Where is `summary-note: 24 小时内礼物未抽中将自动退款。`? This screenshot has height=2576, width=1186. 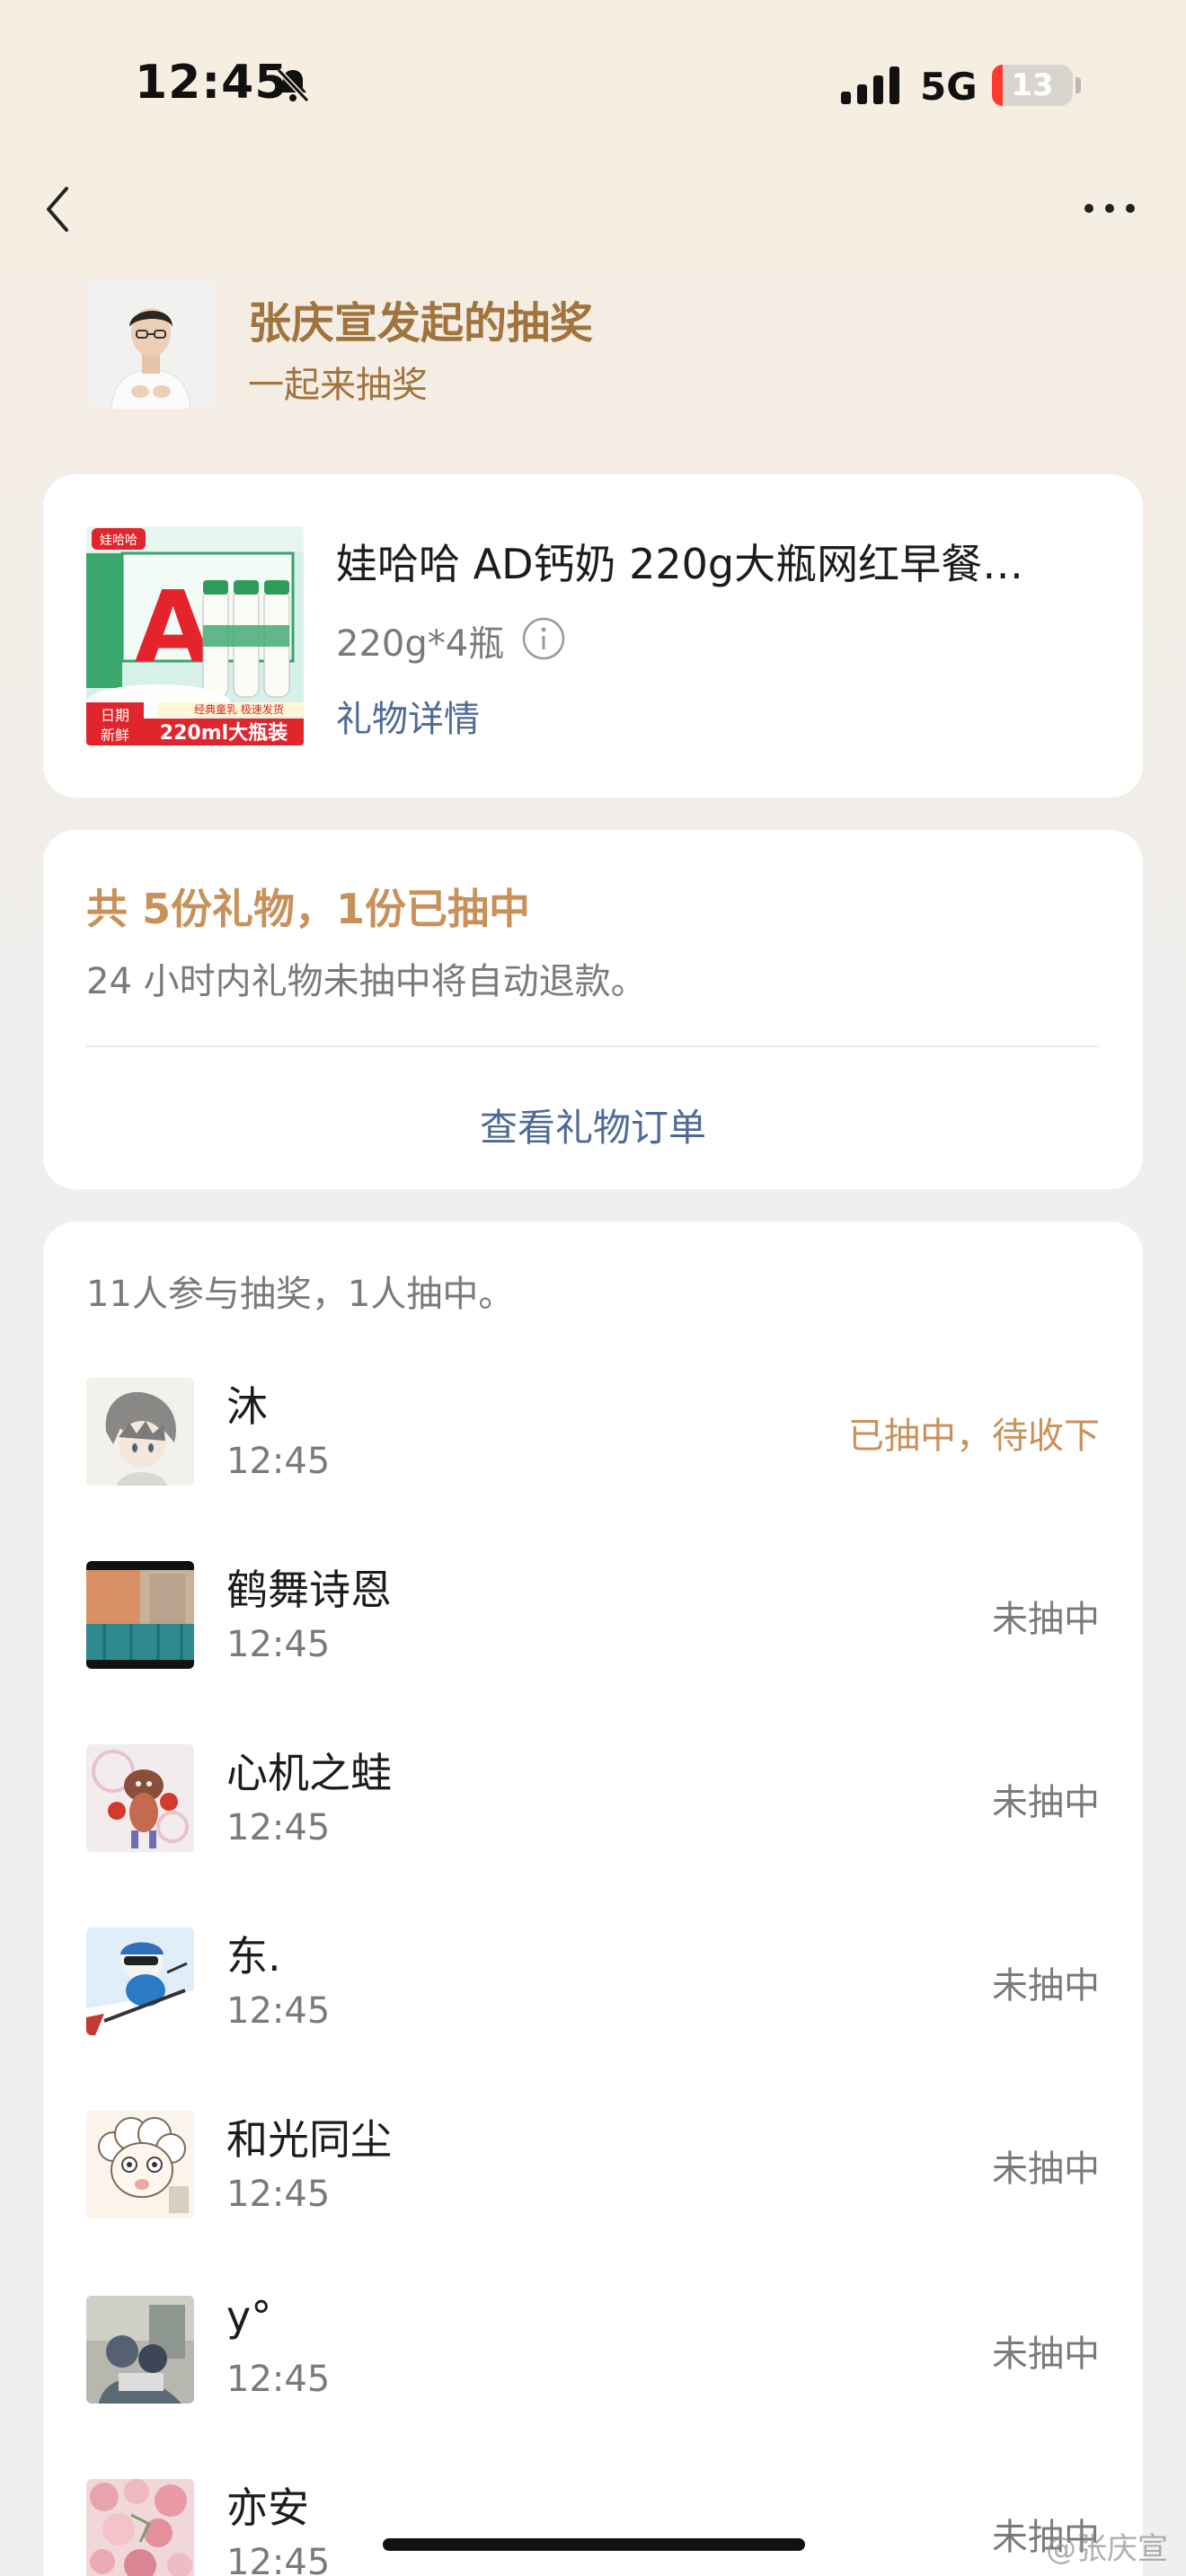 summary-note: 24 小时内礼物未抽中将自动退款。 is located at coordinates (366, 981).